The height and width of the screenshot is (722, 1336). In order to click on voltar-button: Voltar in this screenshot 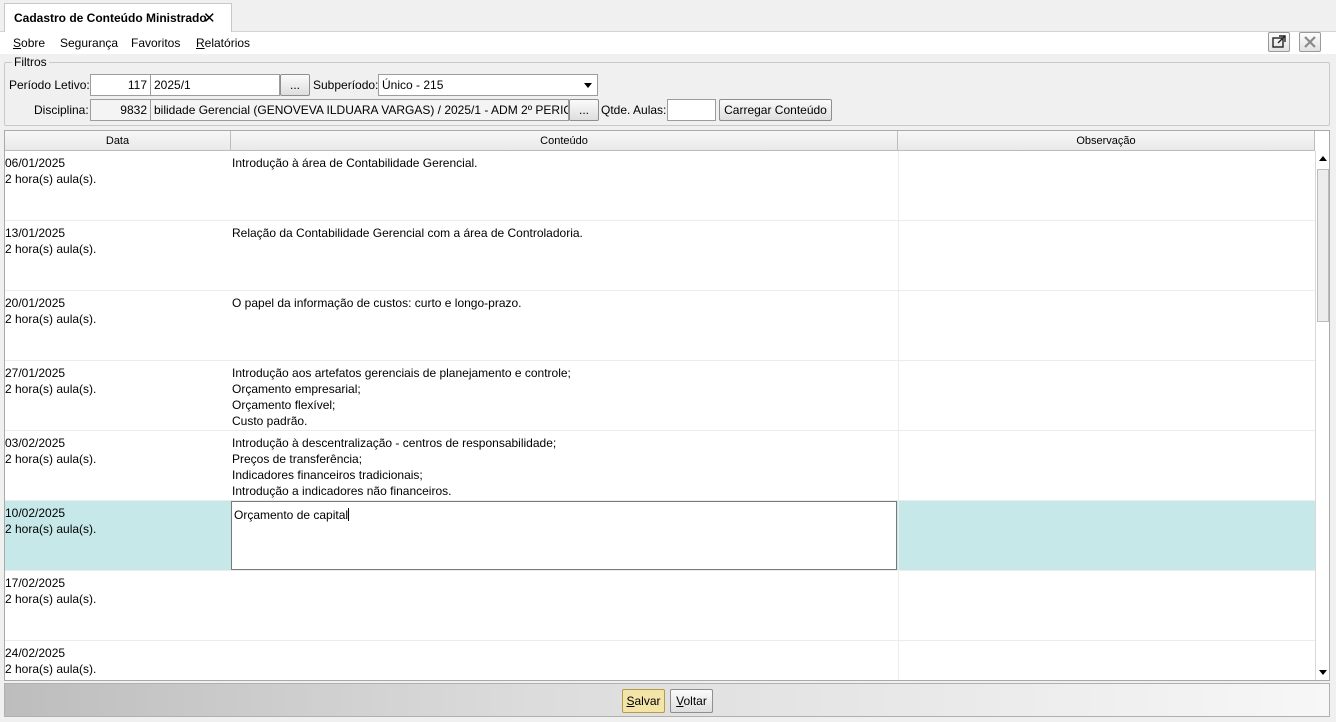, I will do `click(691, 701)`.